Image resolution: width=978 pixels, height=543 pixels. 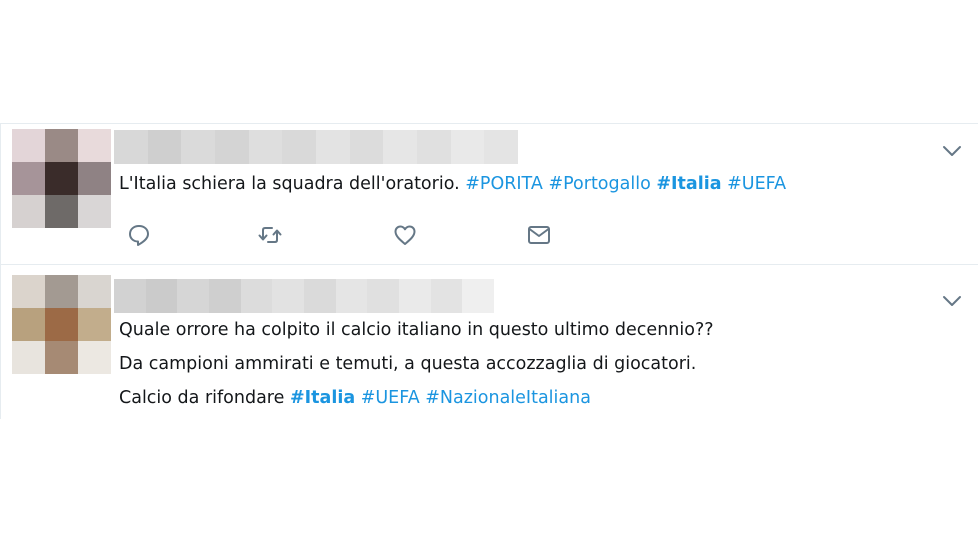 What do you see at coordinates (599, 184) in the screenshot?
I see `hashtag-link: #Portogallo` at bounding box center [599, 184].